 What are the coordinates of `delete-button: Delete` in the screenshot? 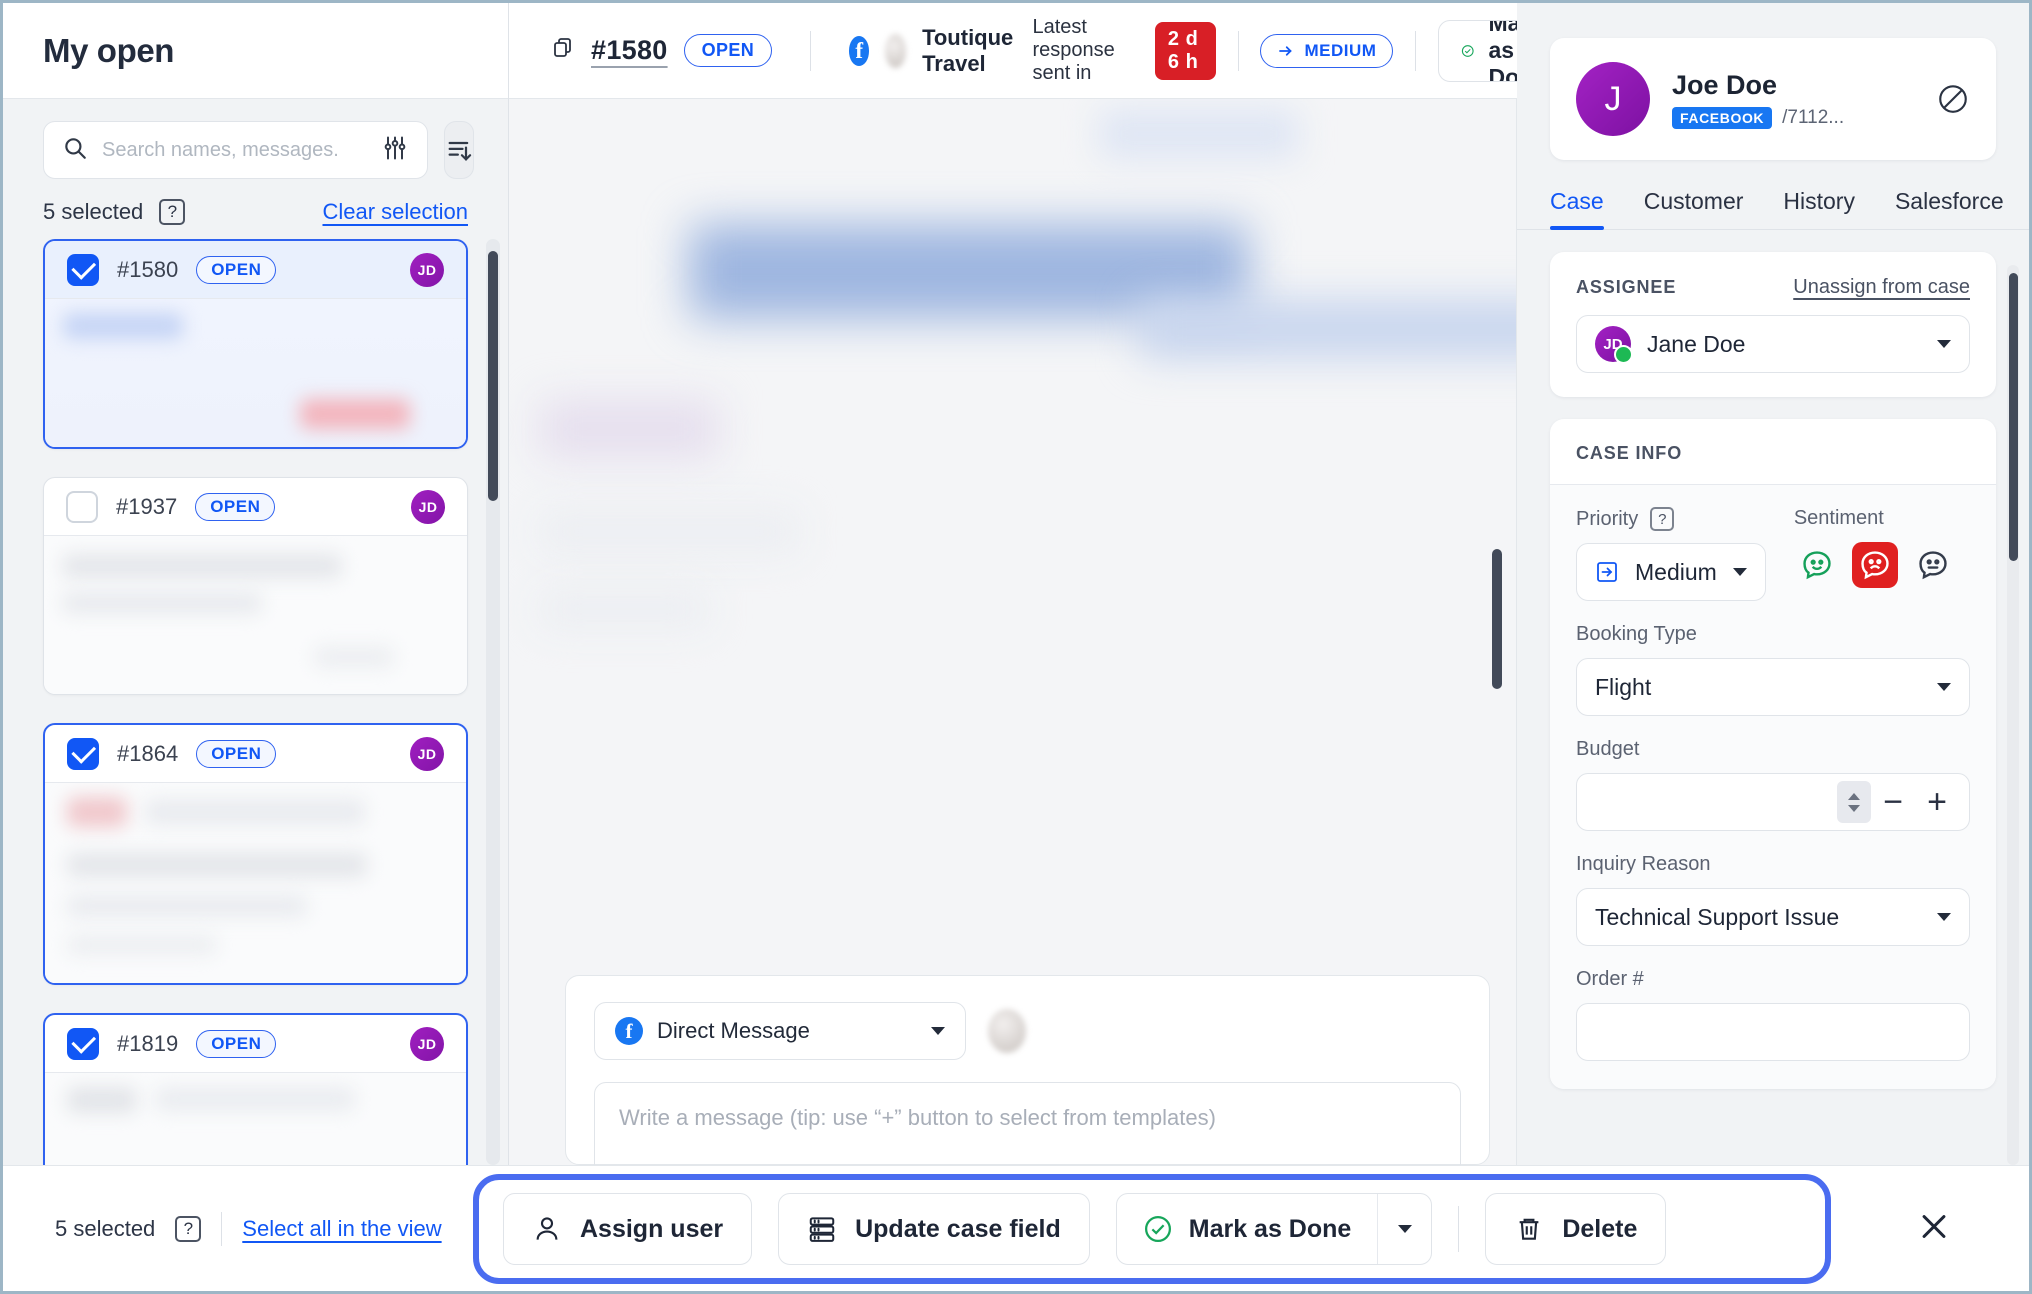 It's located at (1576, 1229).